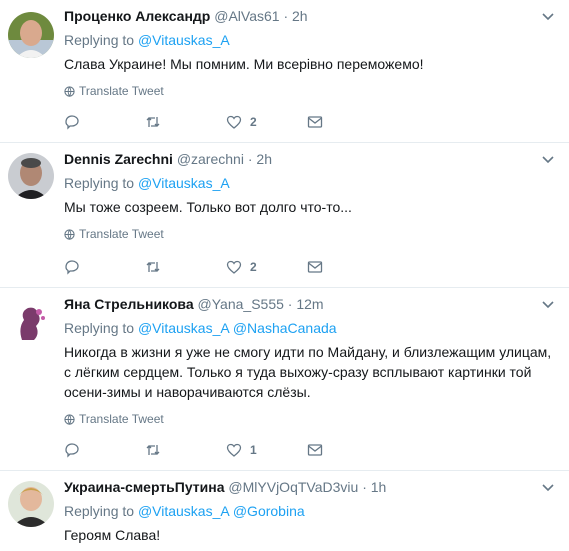 This screenshot has height=551, width=569. I want to click on author-name: Dennis Zarechni, so click(118, 159).